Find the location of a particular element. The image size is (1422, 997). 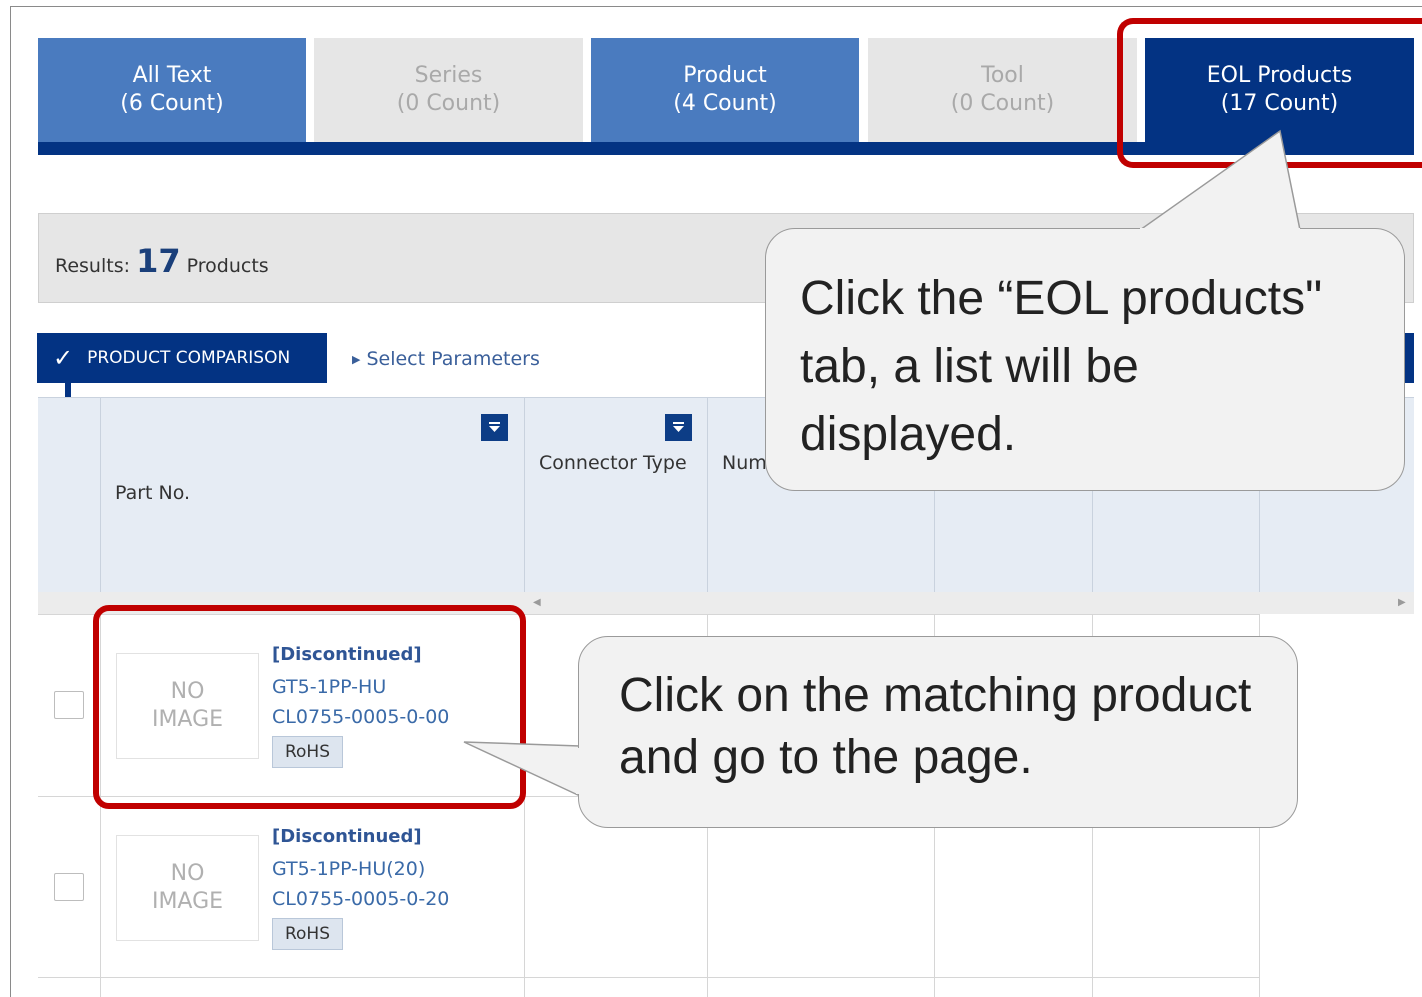

header-part-no: Part No. is located at coordinates (313, 495).